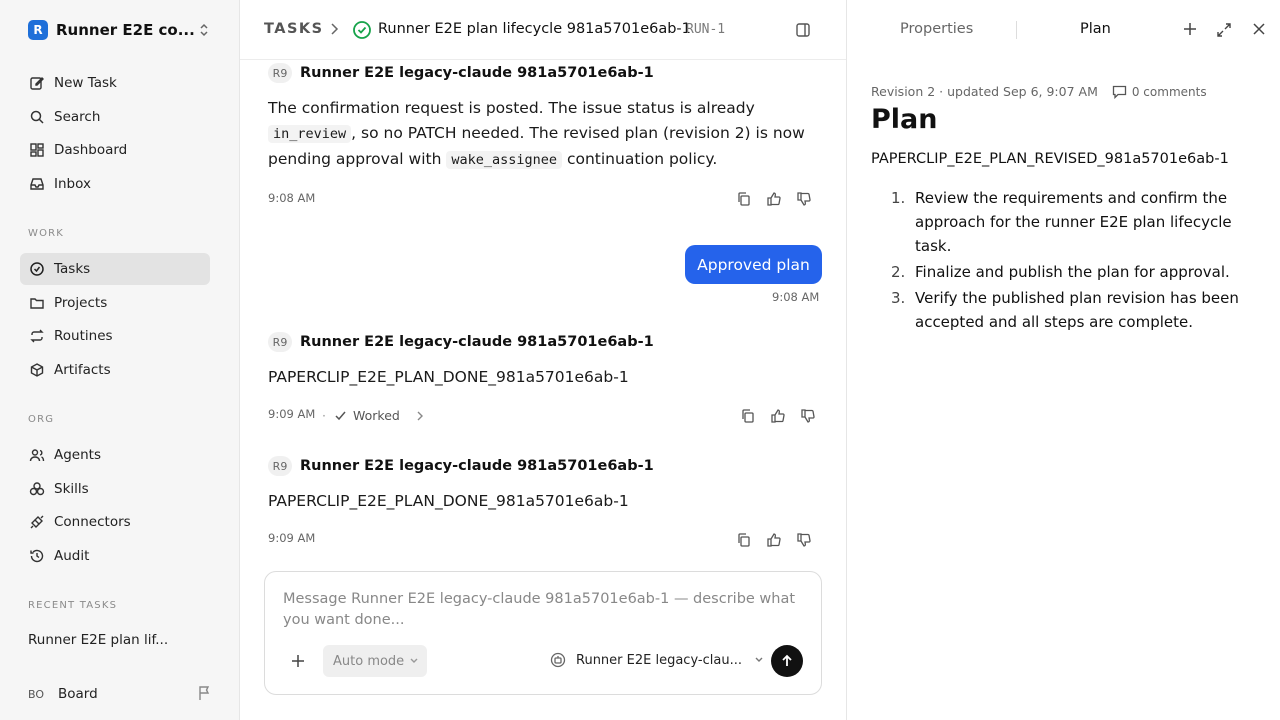 The width and height of the screenshot is (1280, 720). What do you see at coordinates (706, 29) in the screenshot?
I see `run-id: RUN-1` at bounding box center [706, 29].